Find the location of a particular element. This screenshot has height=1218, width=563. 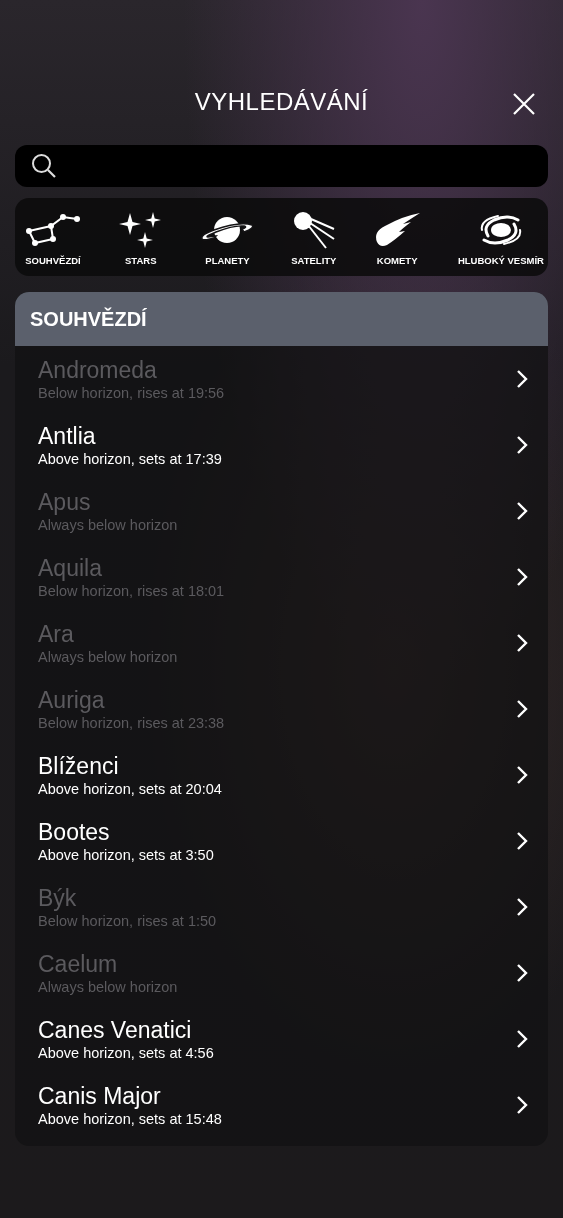

search-icon is located at coordinates (44, 166).